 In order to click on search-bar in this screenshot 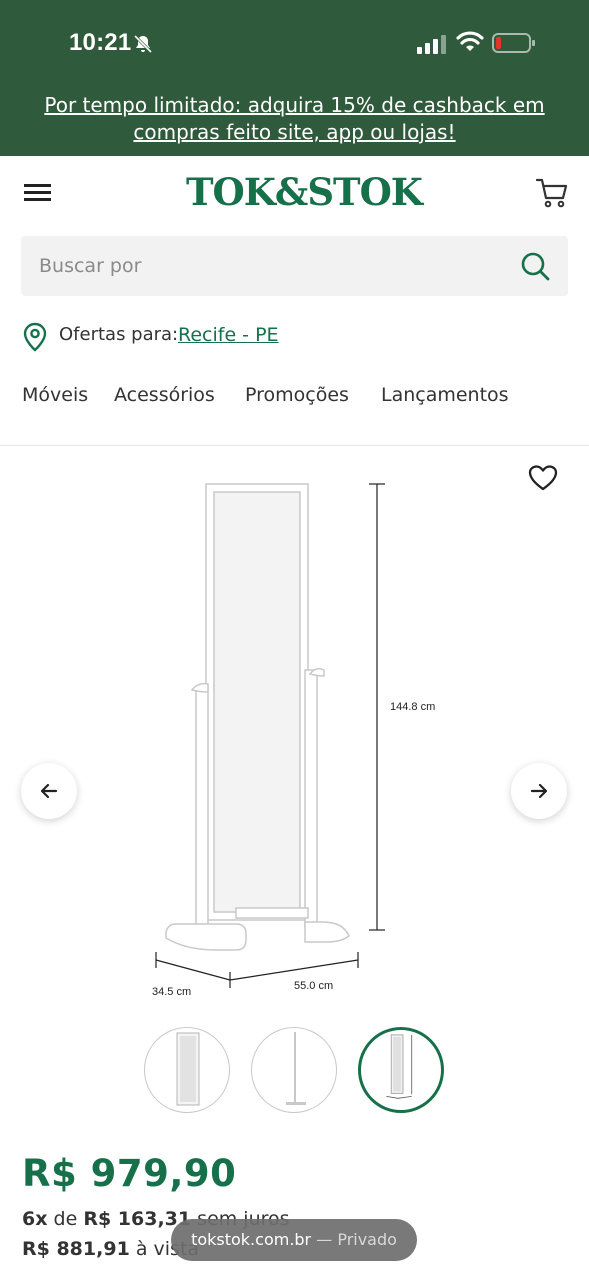, I will do `click(294, 266)`.